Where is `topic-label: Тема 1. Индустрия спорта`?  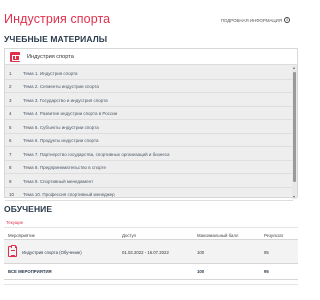 topic-label: Тема 1. Индустрия спорта is located at coordinates (50, 73).